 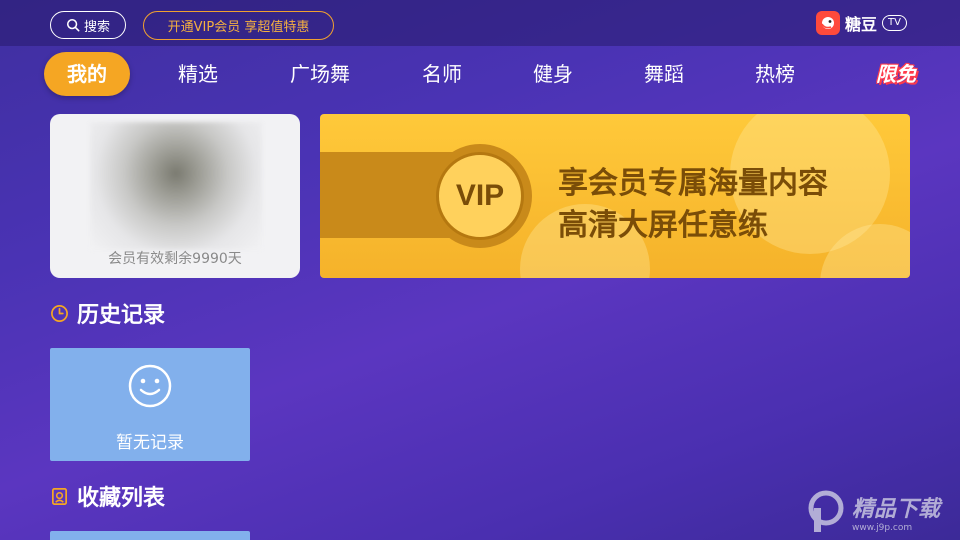 What do you see at coordinates (775, 74) in the screenshot?
I see `tab-hot-list: 热榜` at bounding box center [775, 74].